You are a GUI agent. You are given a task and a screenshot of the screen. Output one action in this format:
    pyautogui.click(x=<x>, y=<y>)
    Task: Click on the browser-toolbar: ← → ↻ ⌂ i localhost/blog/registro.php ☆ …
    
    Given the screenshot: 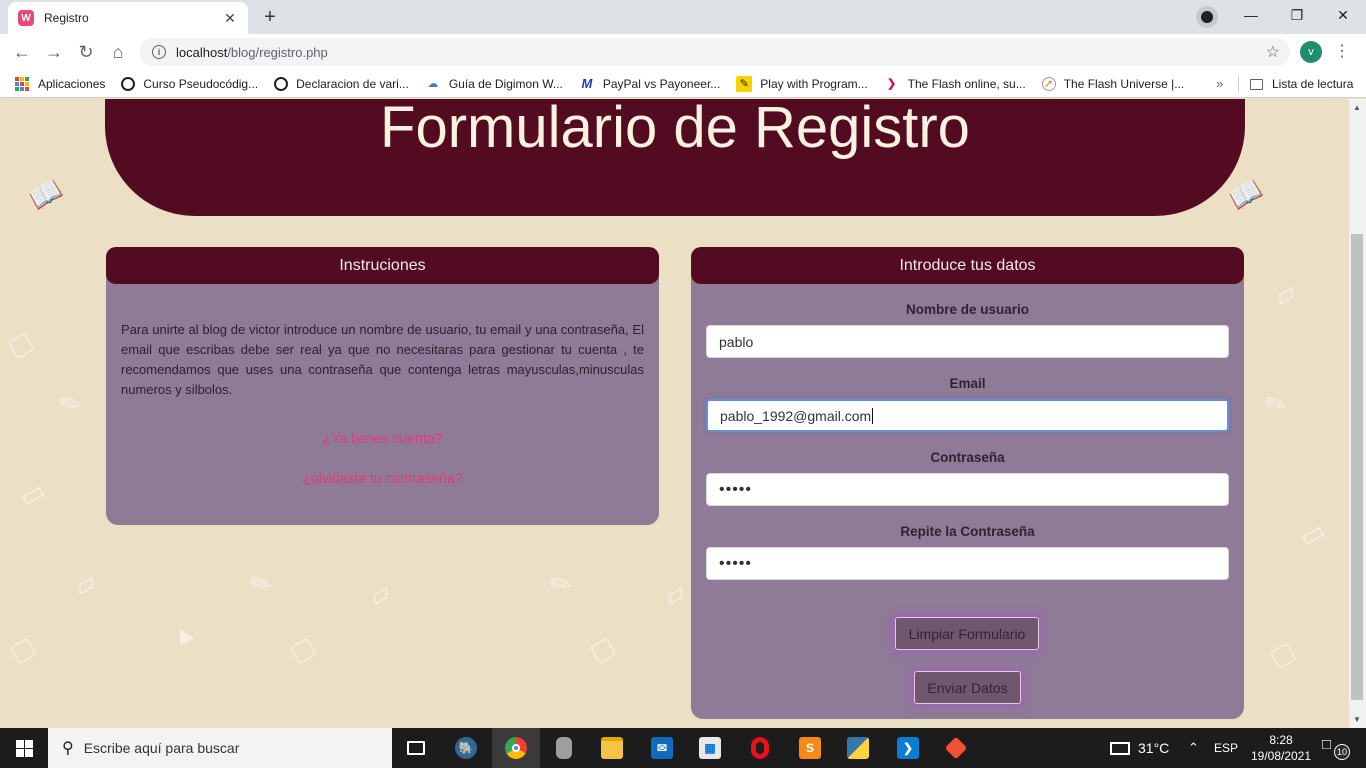 What is the action you would take?
    pyautogui.click(x=683, y=52)
    